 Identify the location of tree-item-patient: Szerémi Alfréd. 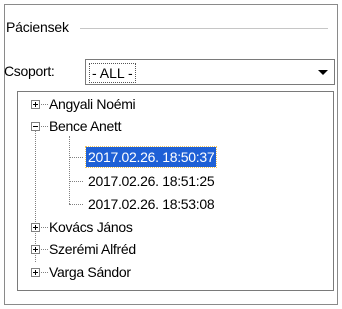
(92, 249).